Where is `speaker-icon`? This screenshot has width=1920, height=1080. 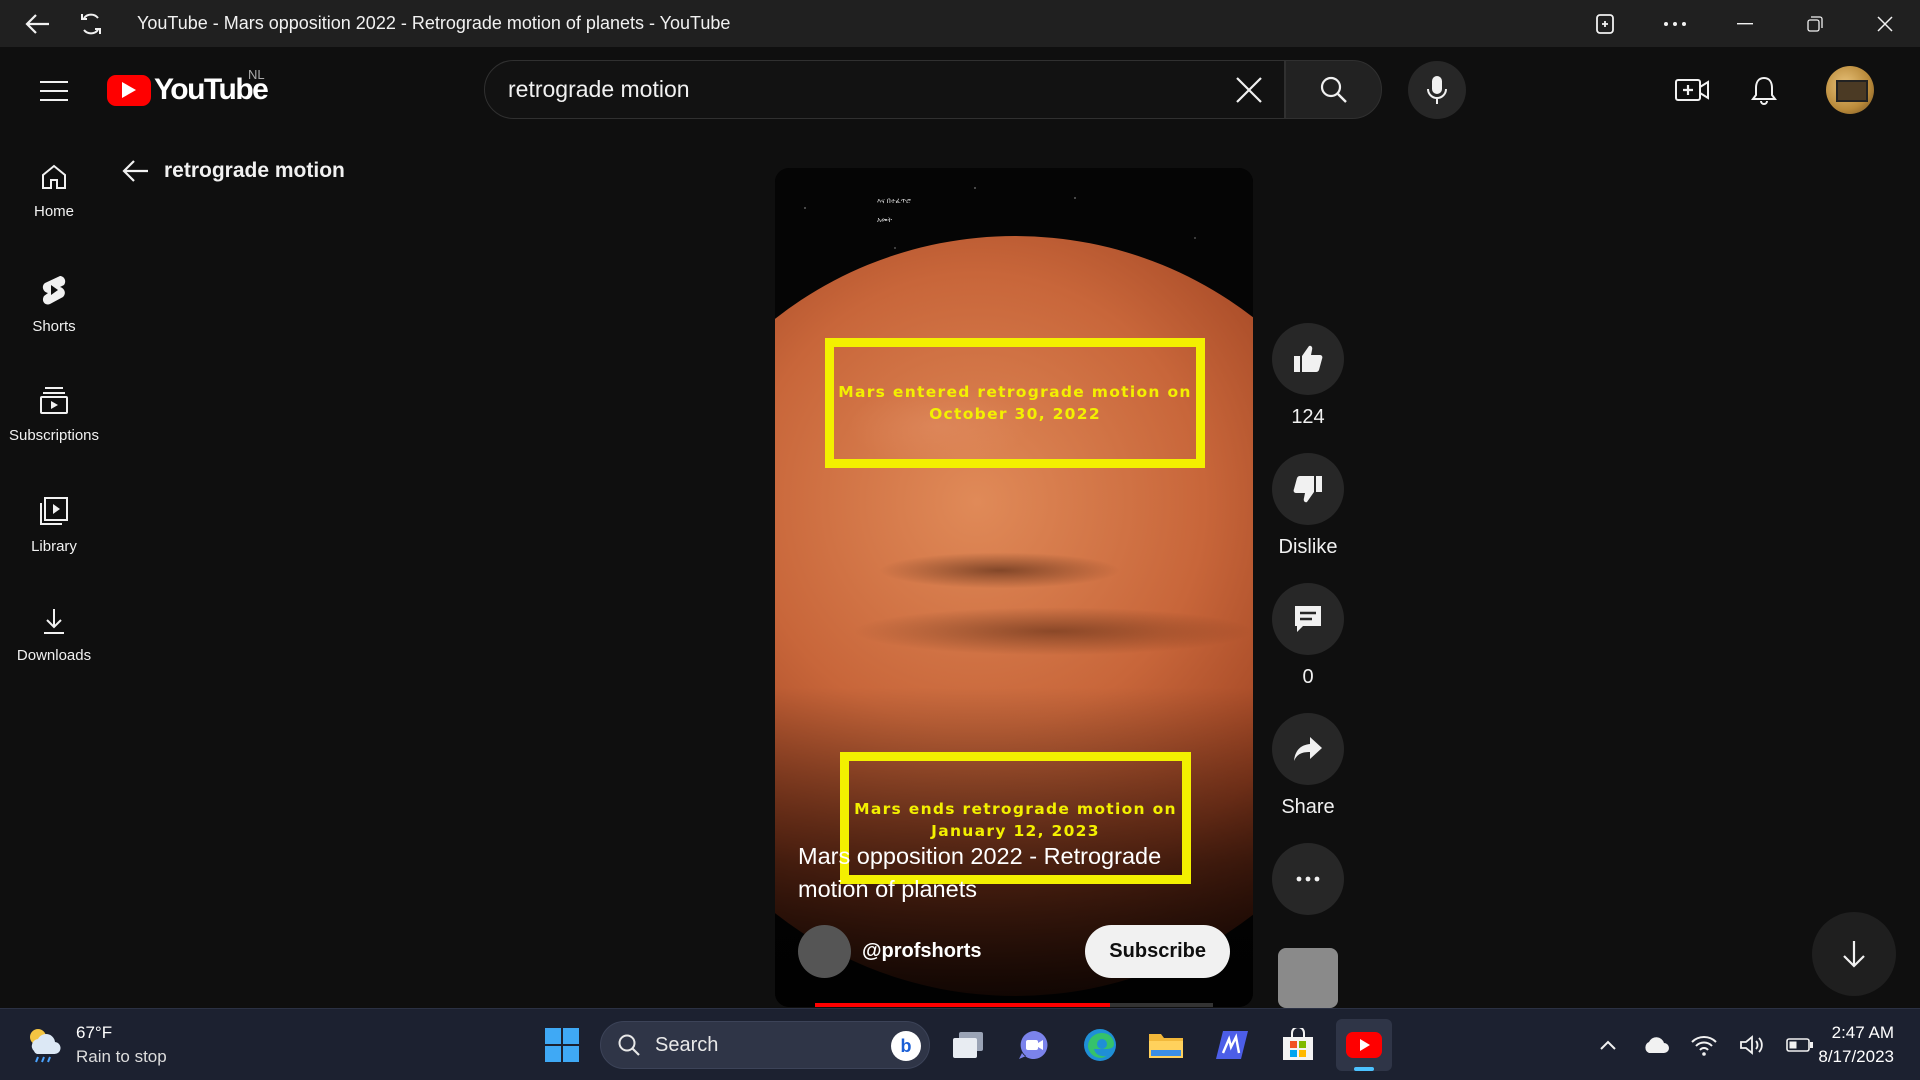 speaker-icon is located at coordinates (1751, 1045).